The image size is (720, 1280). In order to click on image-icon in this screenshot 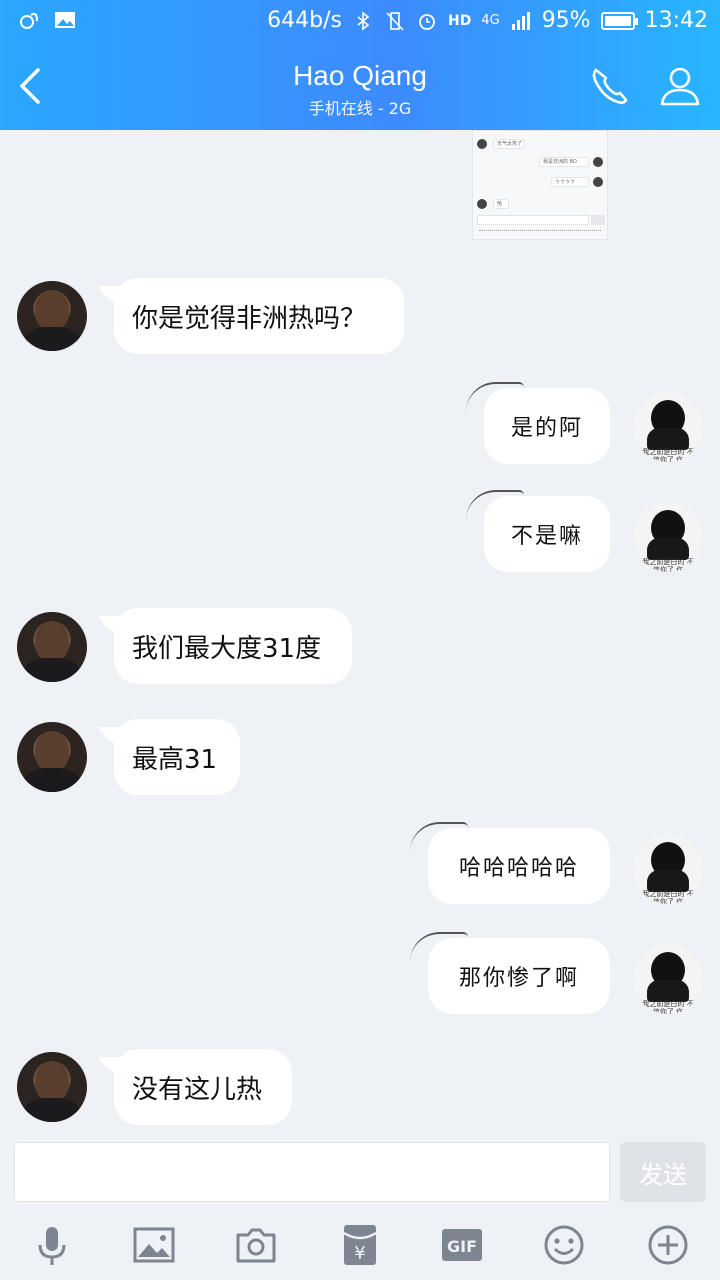, I will do `click(154, 1245)`.